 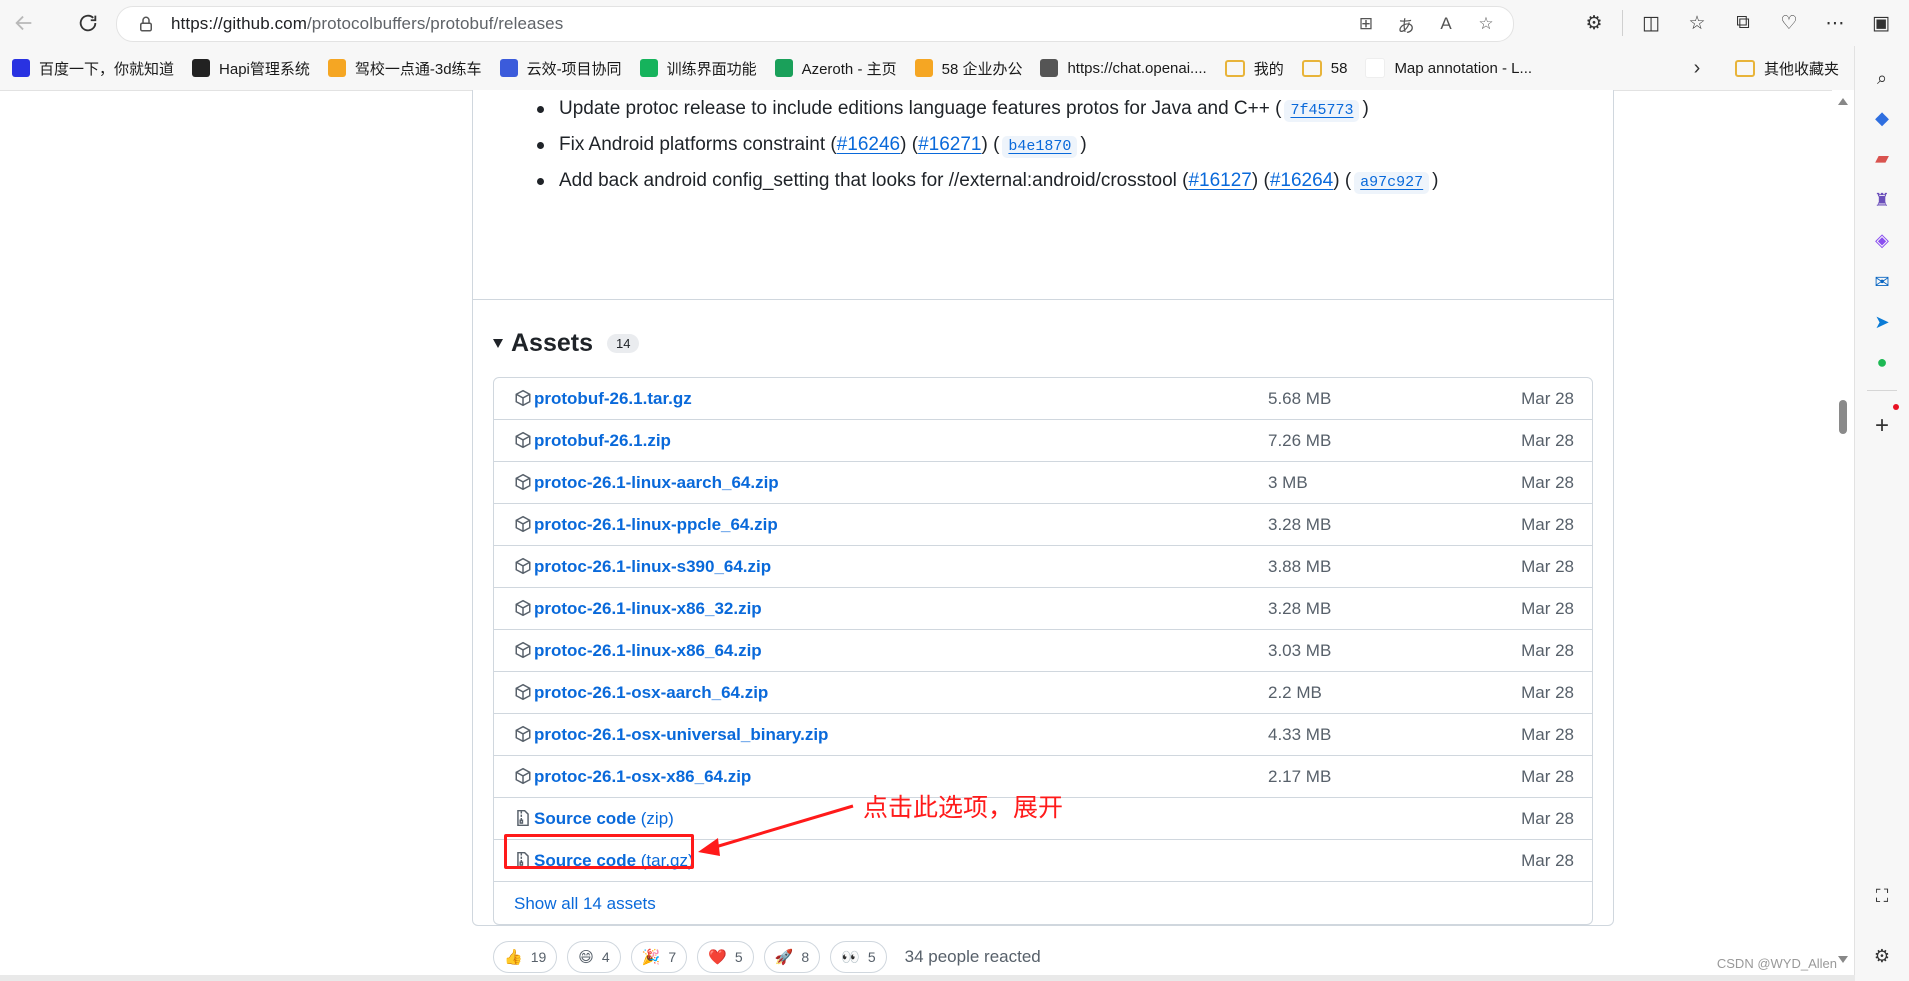 I want to click on asset-name-link: Source code (zip), so click(x=604, y=819).